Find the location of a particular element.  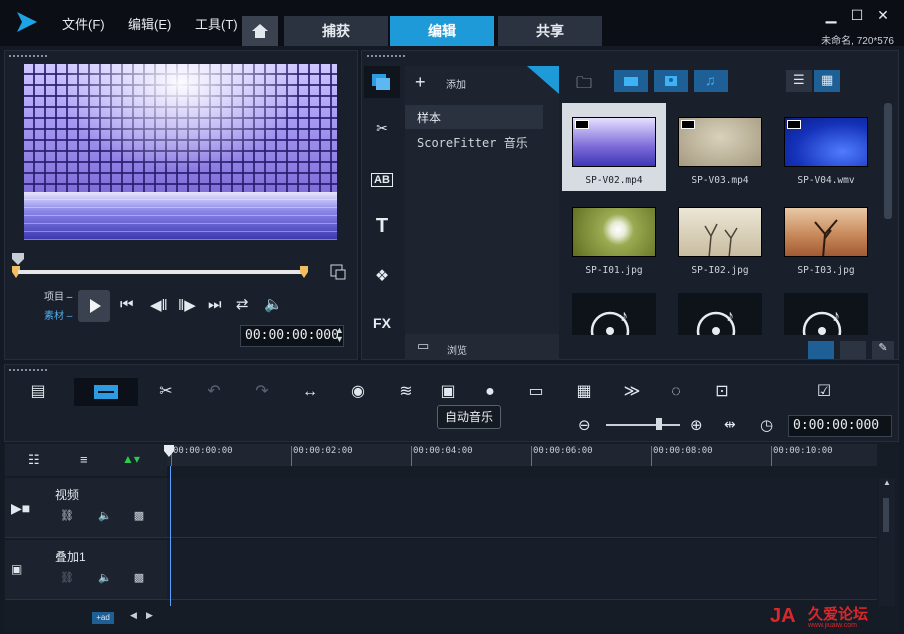

scroll-right-icon: ▶ is located at coordinates (149, 615).